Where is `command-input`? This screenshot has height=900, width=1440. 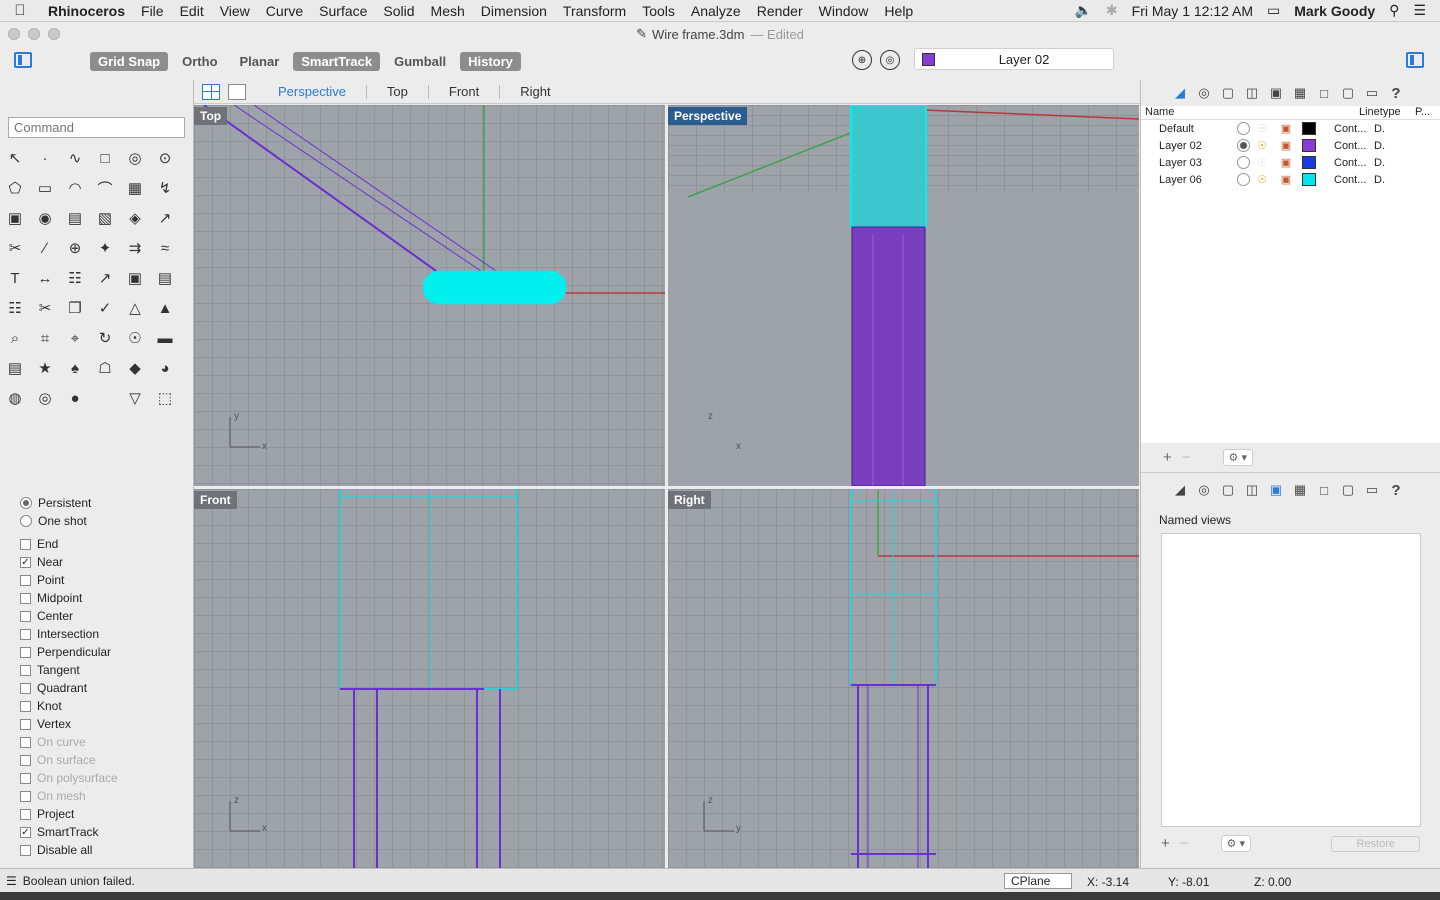
command-input is located at coordinates (96, 127).